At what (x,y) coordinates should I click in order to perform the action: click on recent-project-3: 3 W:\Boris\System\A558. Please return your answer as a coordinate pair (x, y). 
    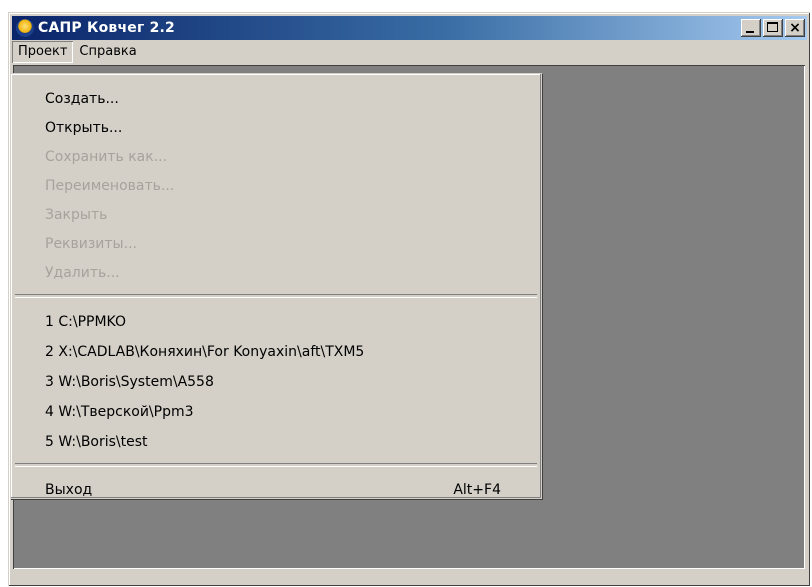
    Looking at the image, I should click on (276, 382).